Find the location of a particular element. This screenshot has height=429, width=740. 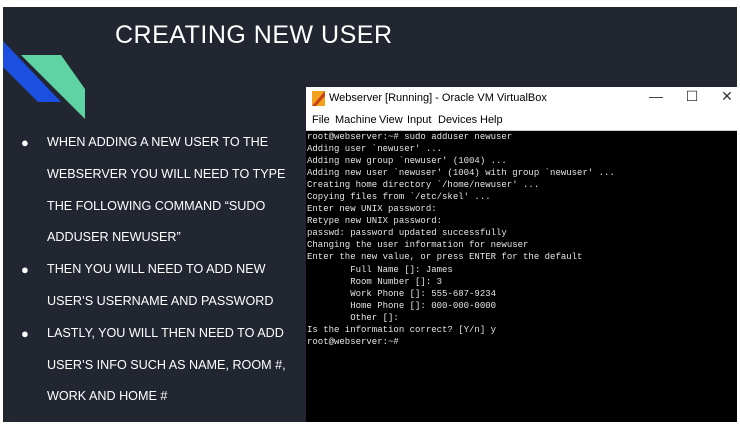

terminal-line: Full Name []: James is located at coordinates (380, 269).